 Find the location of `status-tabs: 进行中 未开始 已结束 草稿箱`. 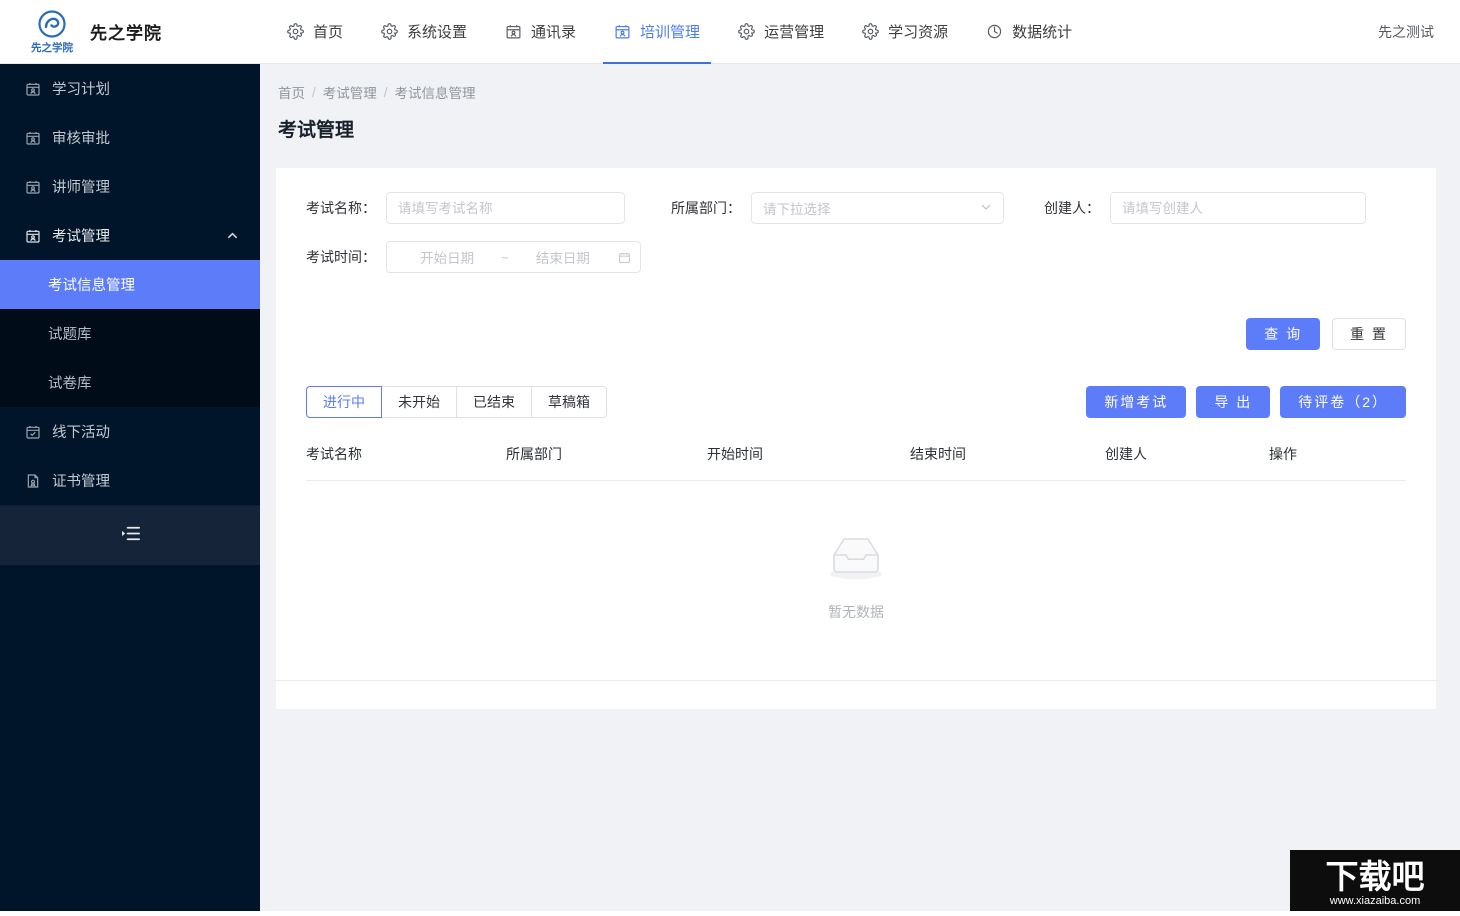

status-tabs: 进行中 未开始 已结束 草稿箱 is located at coordinates (456, 402).